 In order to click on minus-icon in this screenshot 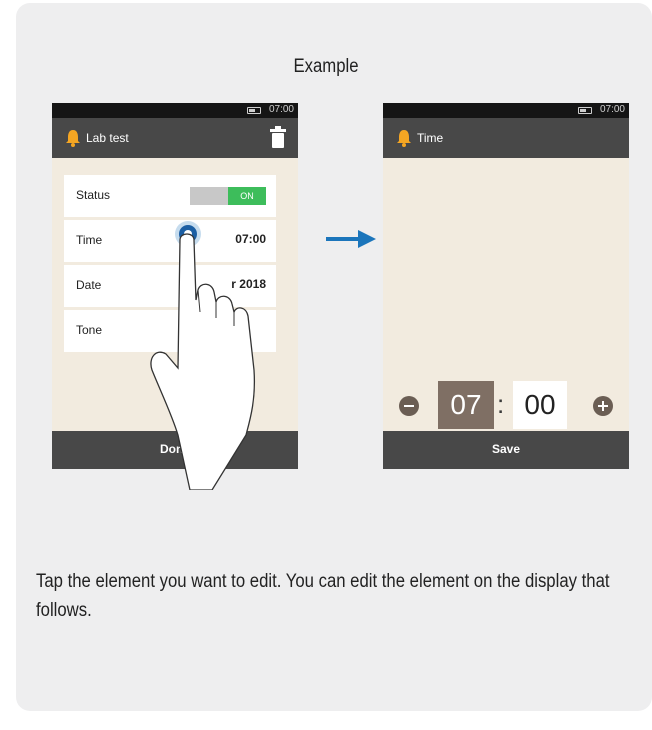, I will do `click(409, 406)`.